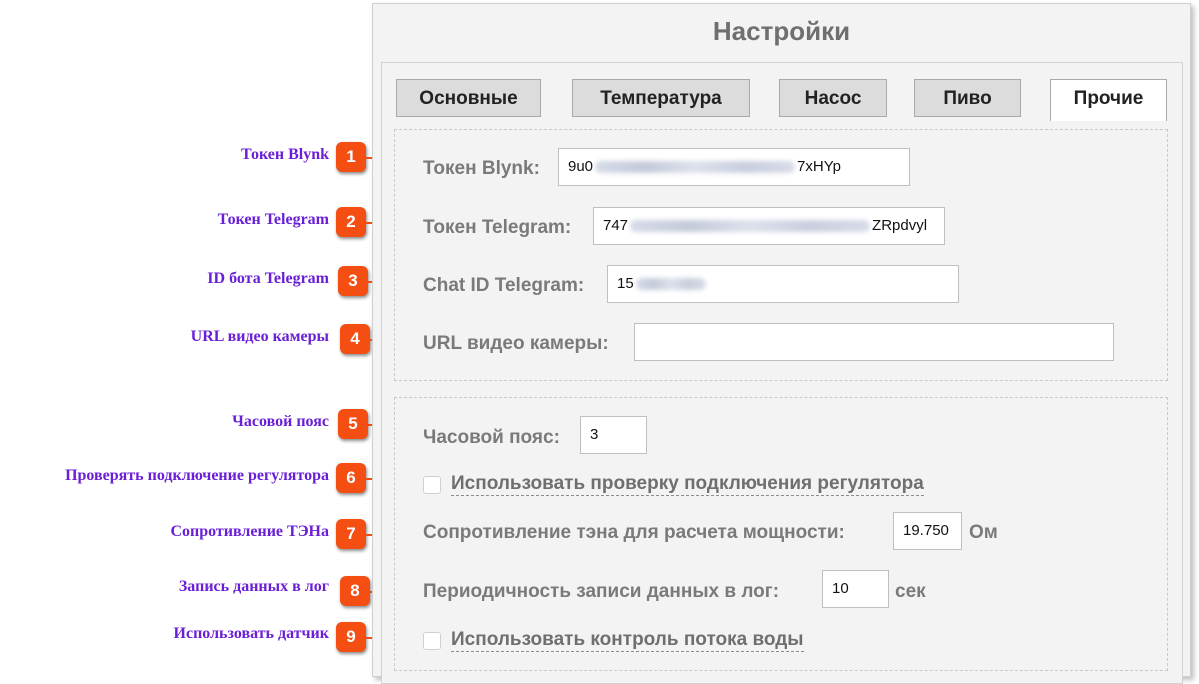 This screenshot has height=684, width=1199. Describe the element at coordinates (353, 281) in the screenshot. I see `annotation-badge: 3` at that location.